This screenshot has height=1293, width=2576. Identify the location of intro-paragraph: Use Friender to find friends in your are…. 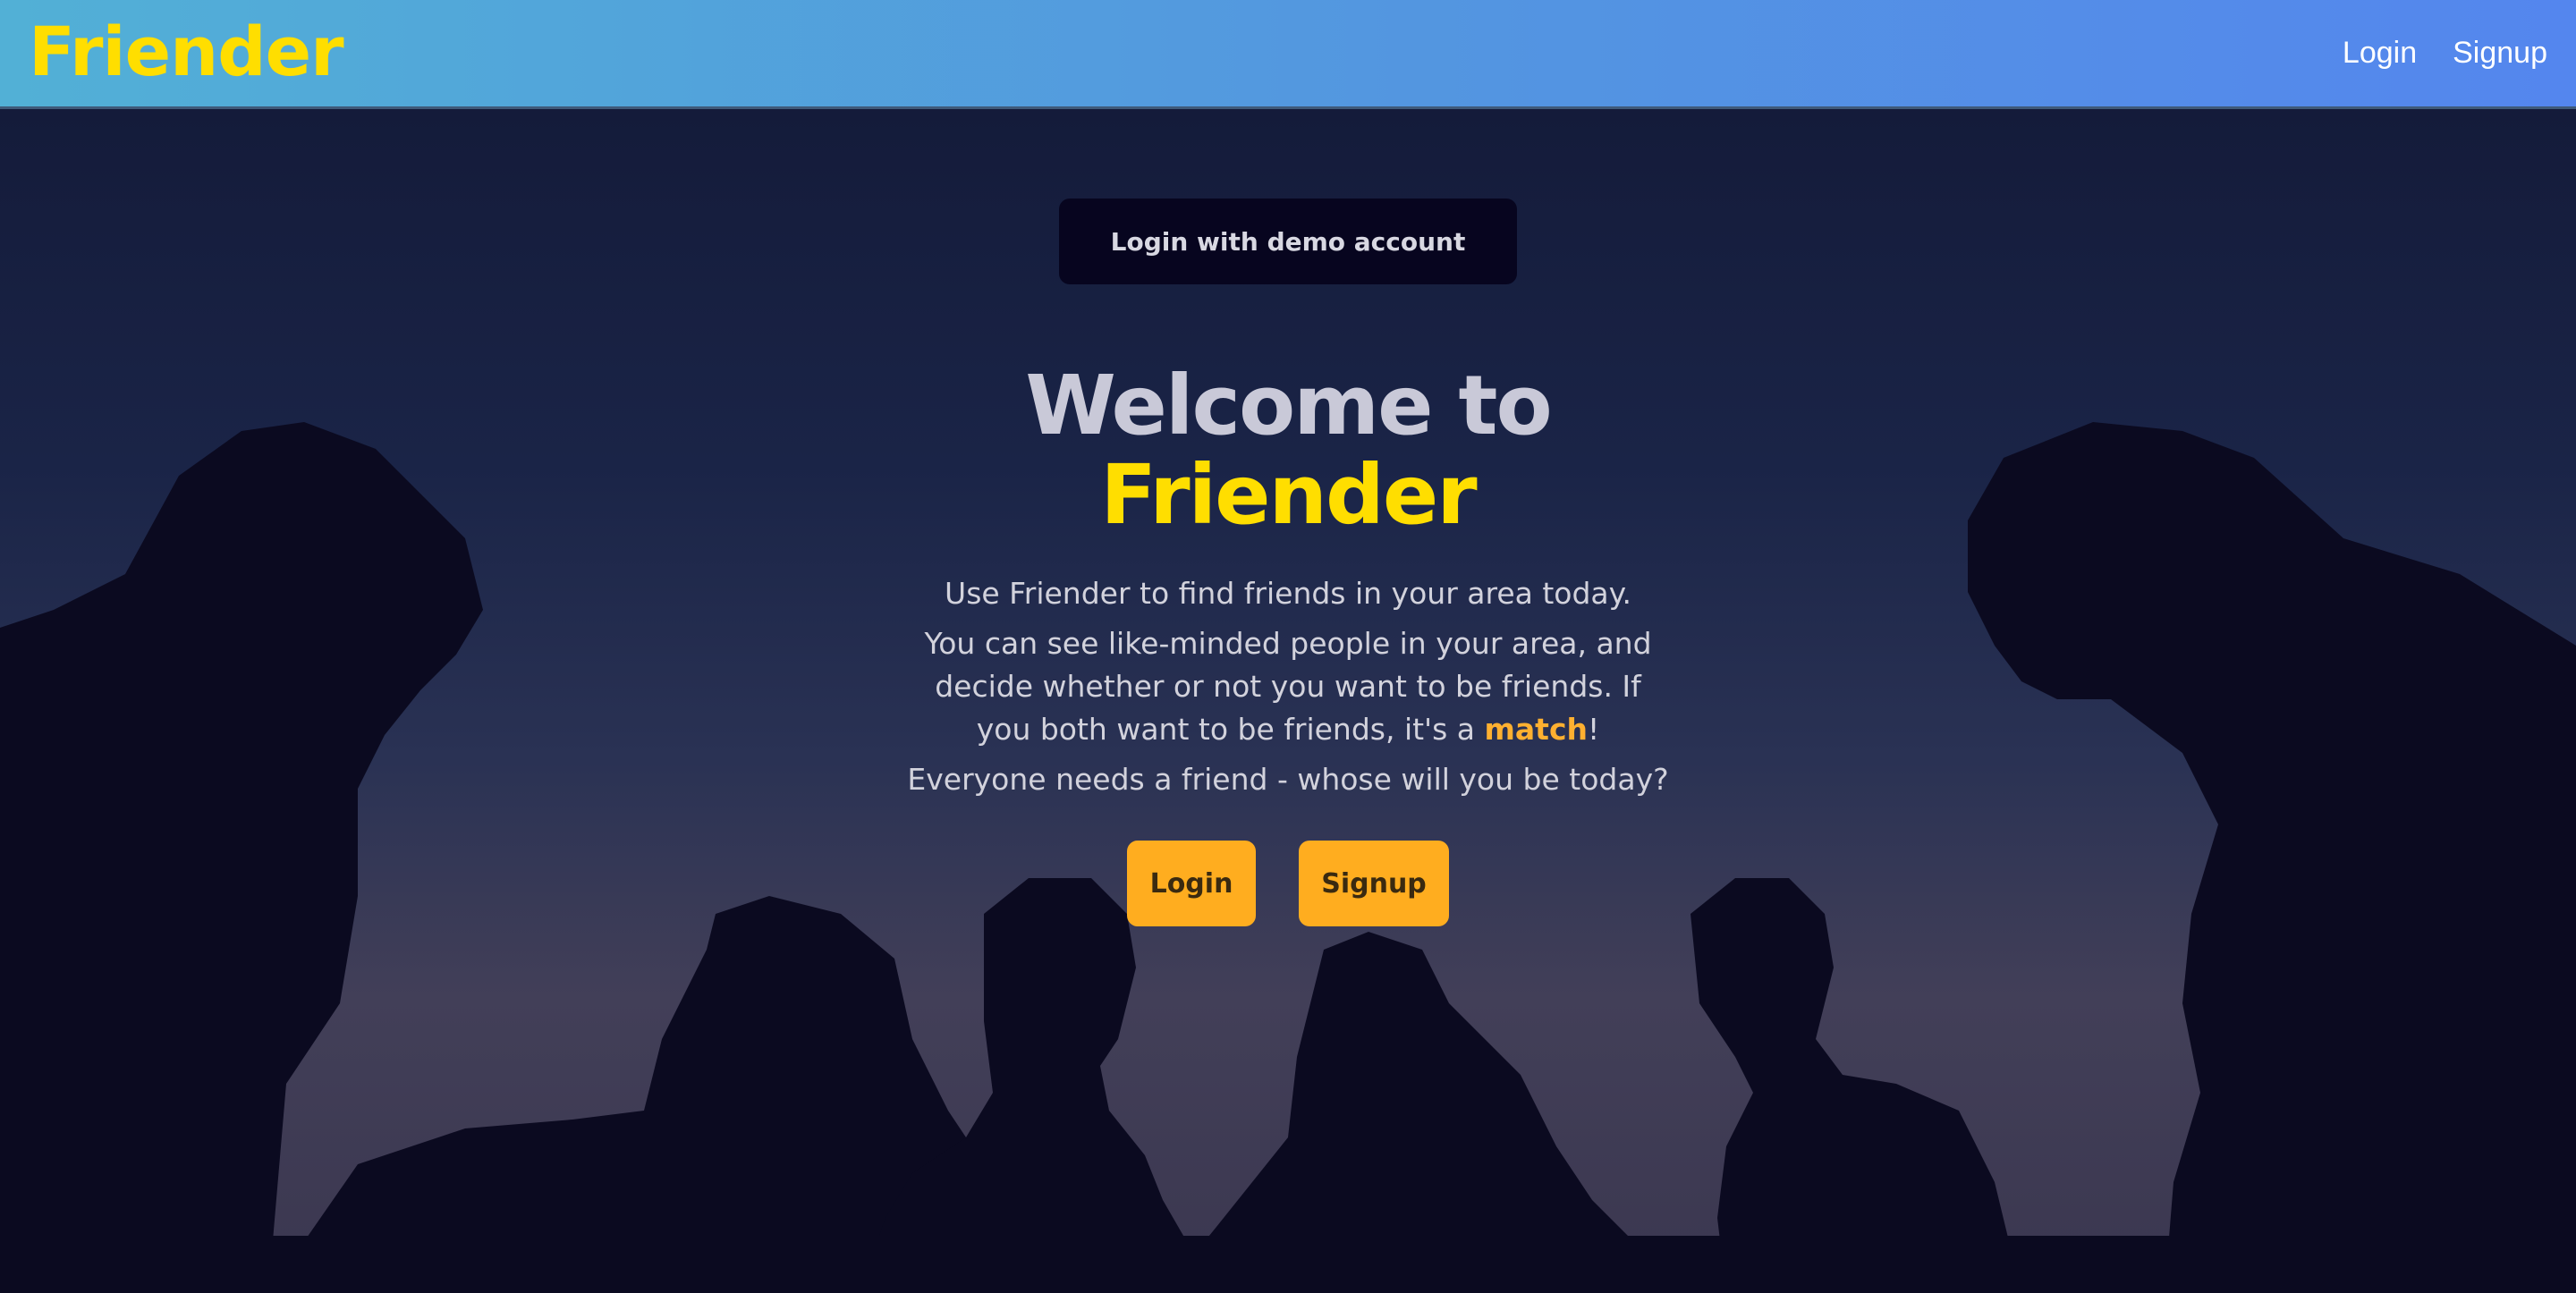
(1288, 593).